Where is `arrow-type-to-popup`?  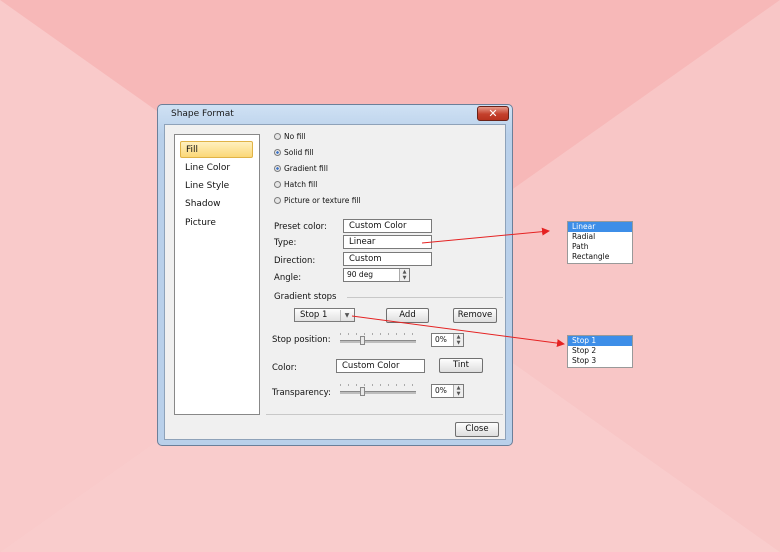 arrow-type-to-popup is located at coordinates (485, 235).